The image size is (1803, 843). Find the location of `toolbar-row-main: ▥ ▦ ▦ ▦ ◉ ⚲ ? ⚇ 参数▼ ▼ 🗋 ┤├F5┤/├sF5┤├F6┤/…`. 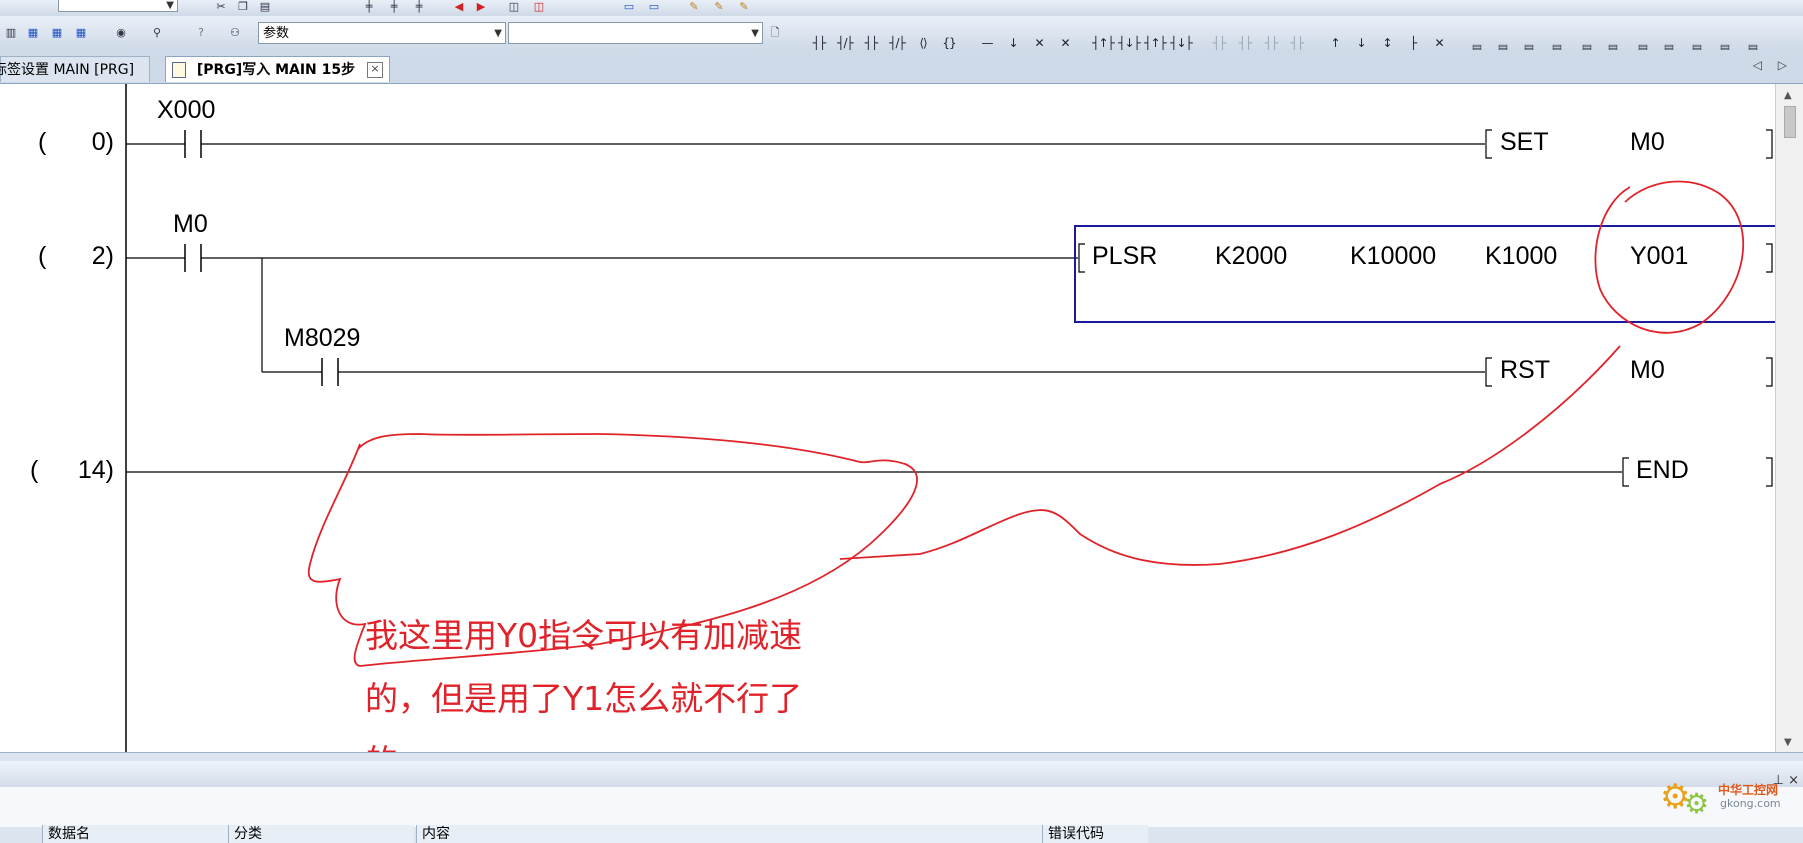

toolbar-row-main: ▥ ▦ ▦ ▦ ◉ ⚲ ? ⚇ 参数▼ ▼ 🗋 ┤├F5┤/├sF5┤├F6┤/… is located at coordinates (901, 37).